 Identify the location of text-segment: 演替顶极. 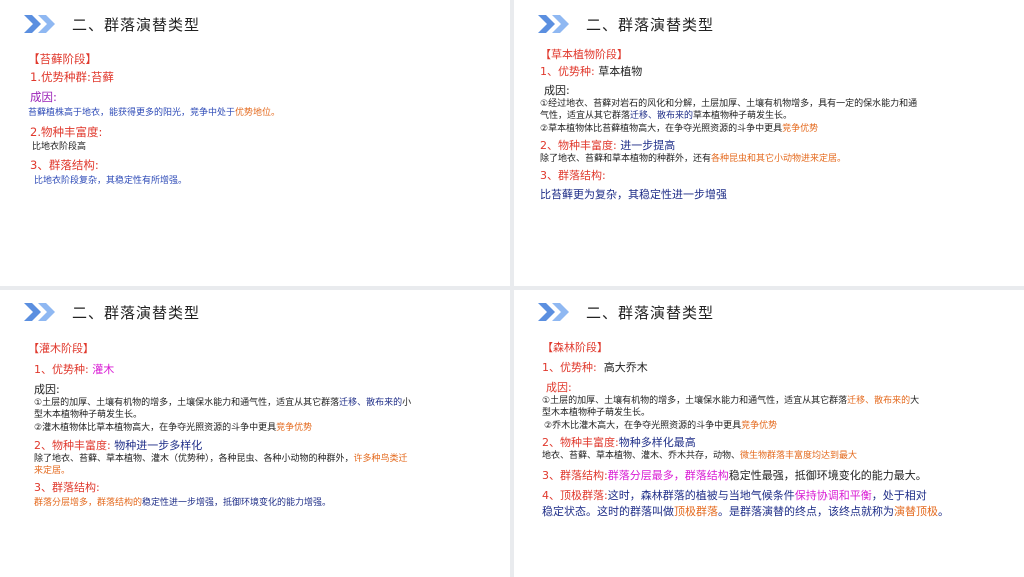
(916, 511).